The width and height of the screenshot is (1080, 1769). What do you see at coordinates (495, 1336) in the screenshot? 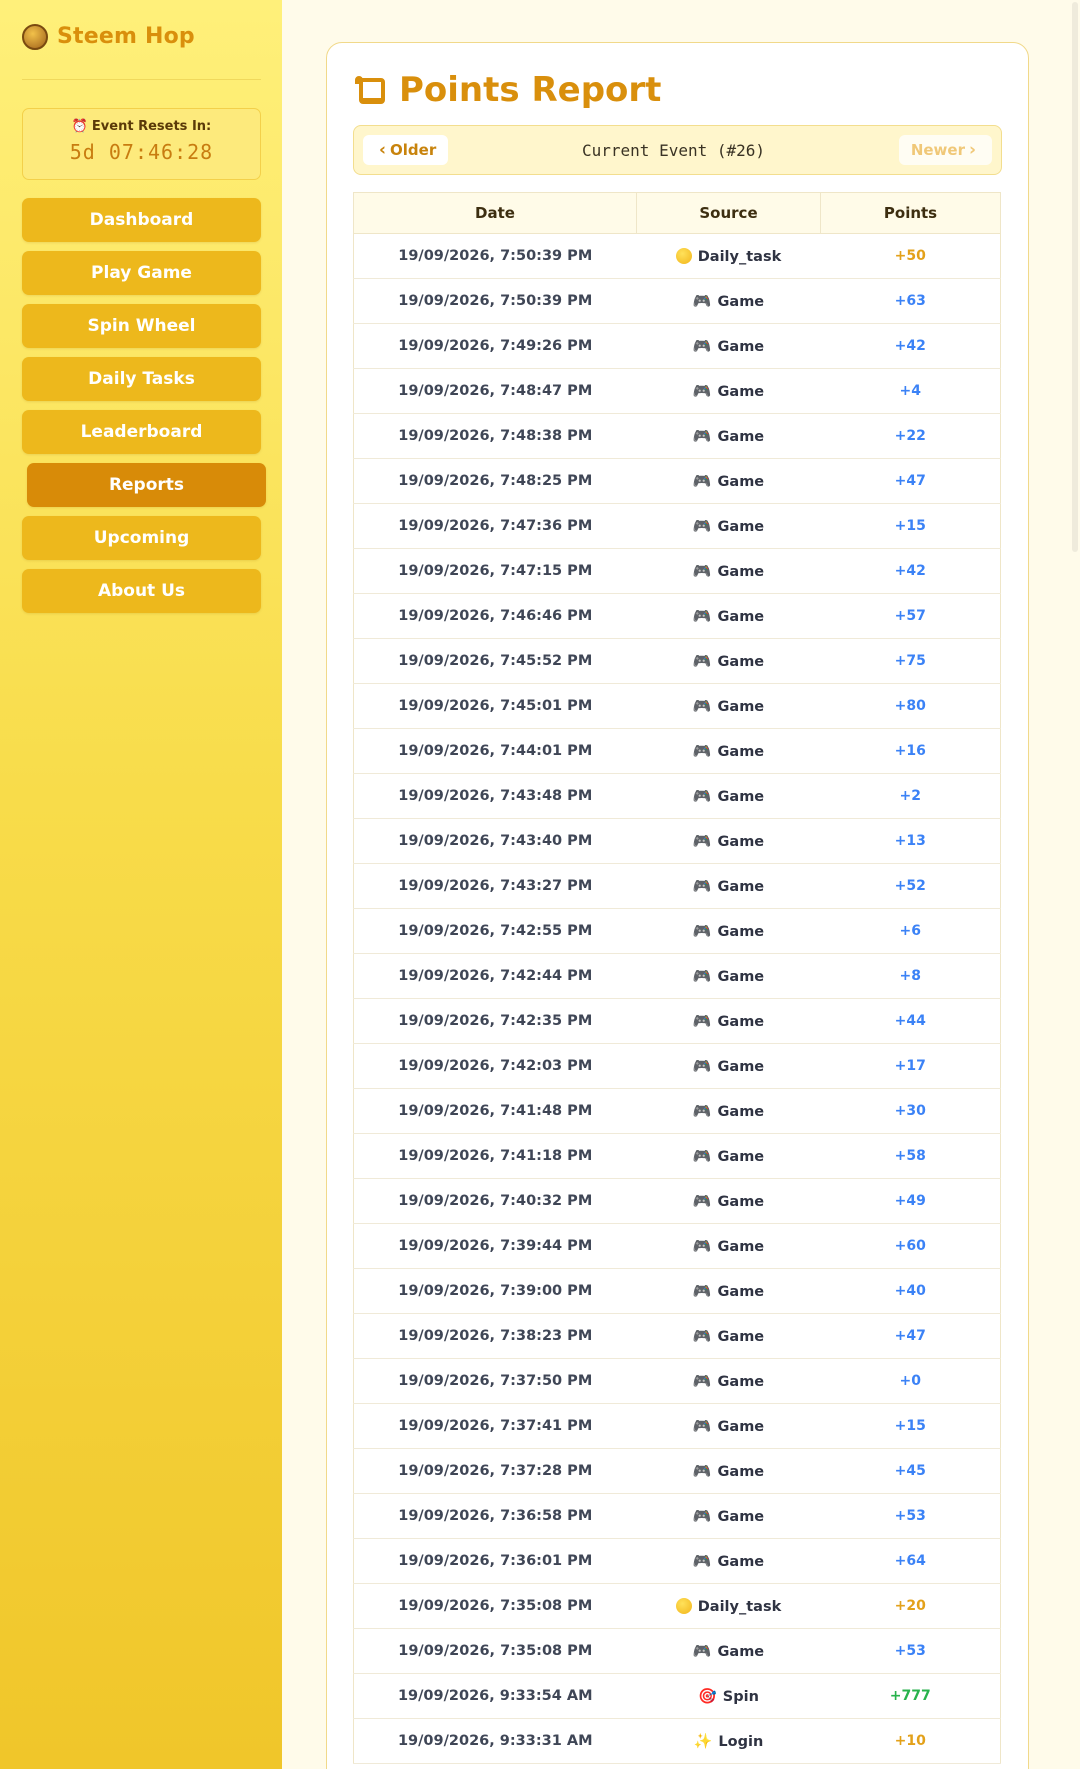
I see `cell-date: 19/09/2026, 7:38:23 PM` at bounding box center [495, 1336].